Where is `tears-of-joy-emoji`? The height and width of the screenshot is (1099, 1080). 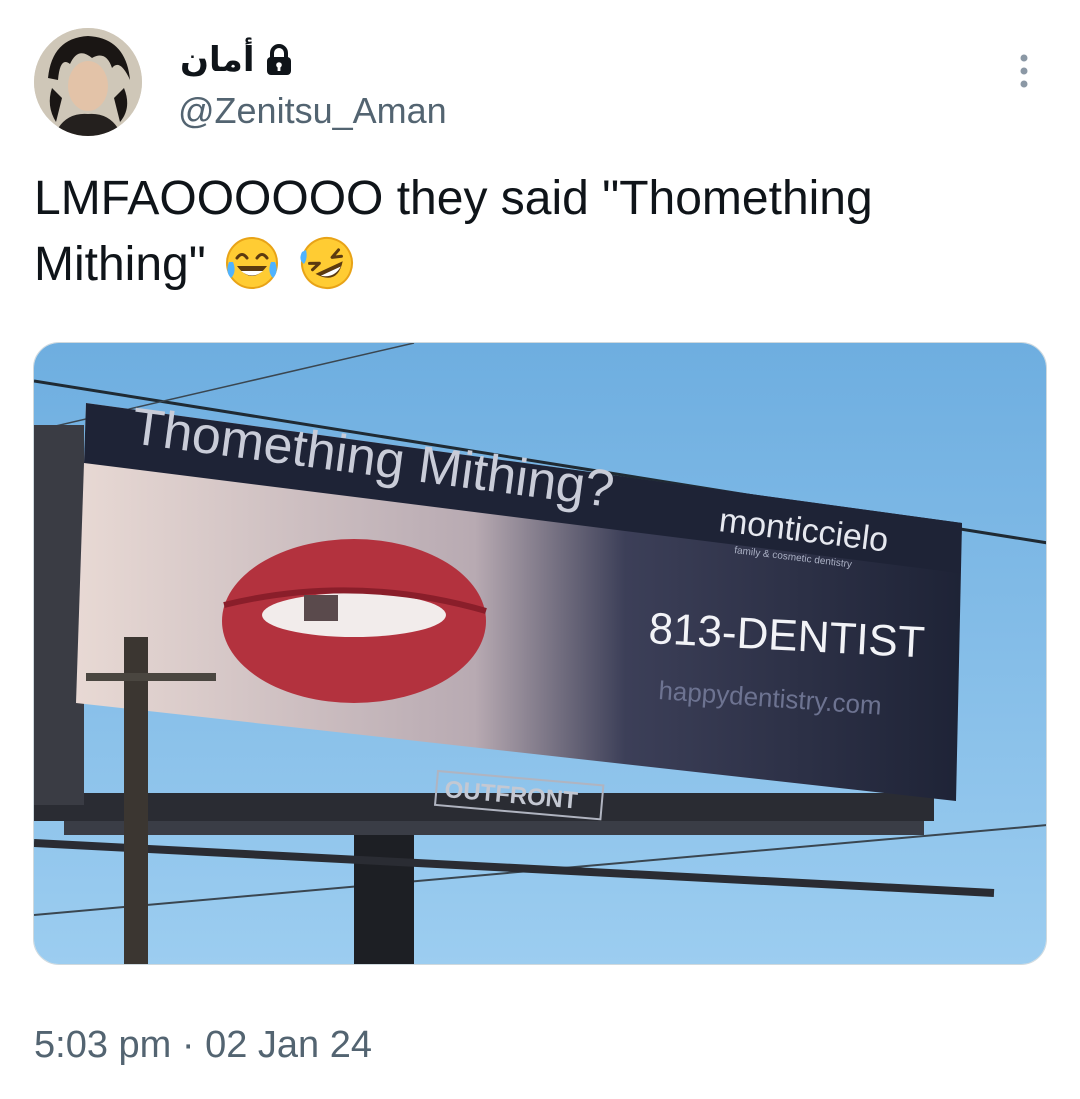
tears-of-joy-emoji is located at coordinates (252, 263).